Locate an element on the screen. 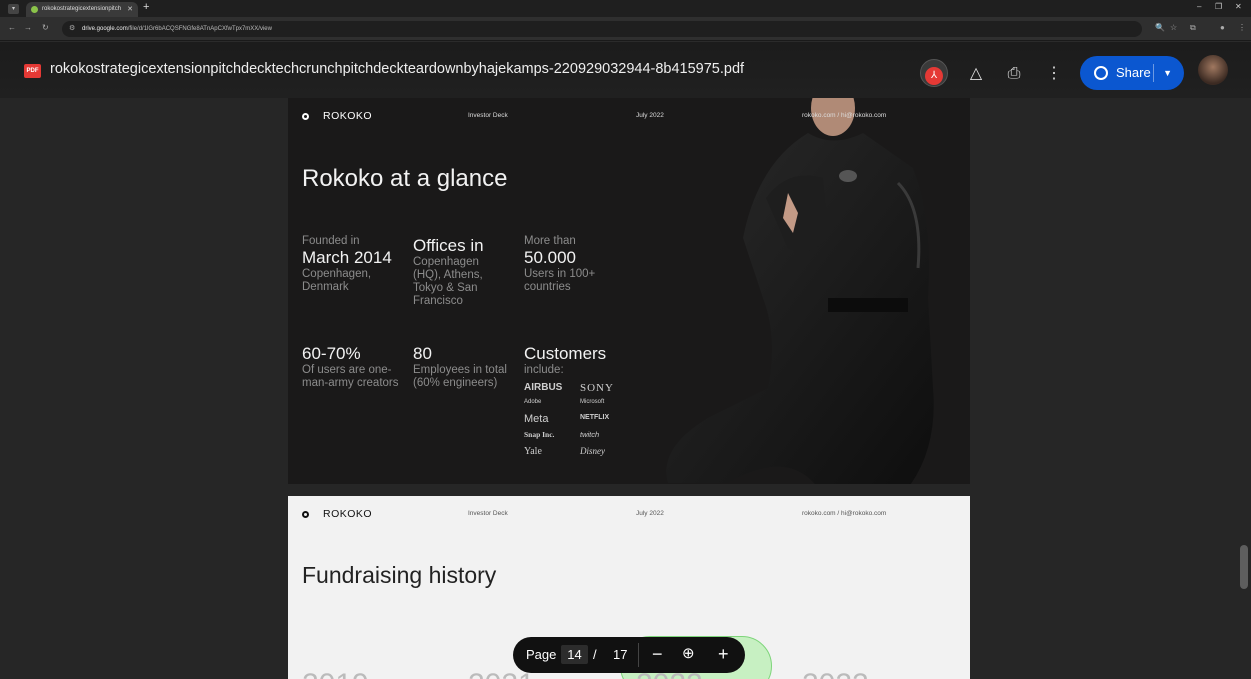 This screenshot has width=1251, height=679. zoom-out-icon: − is located at coordinates (657, 654).